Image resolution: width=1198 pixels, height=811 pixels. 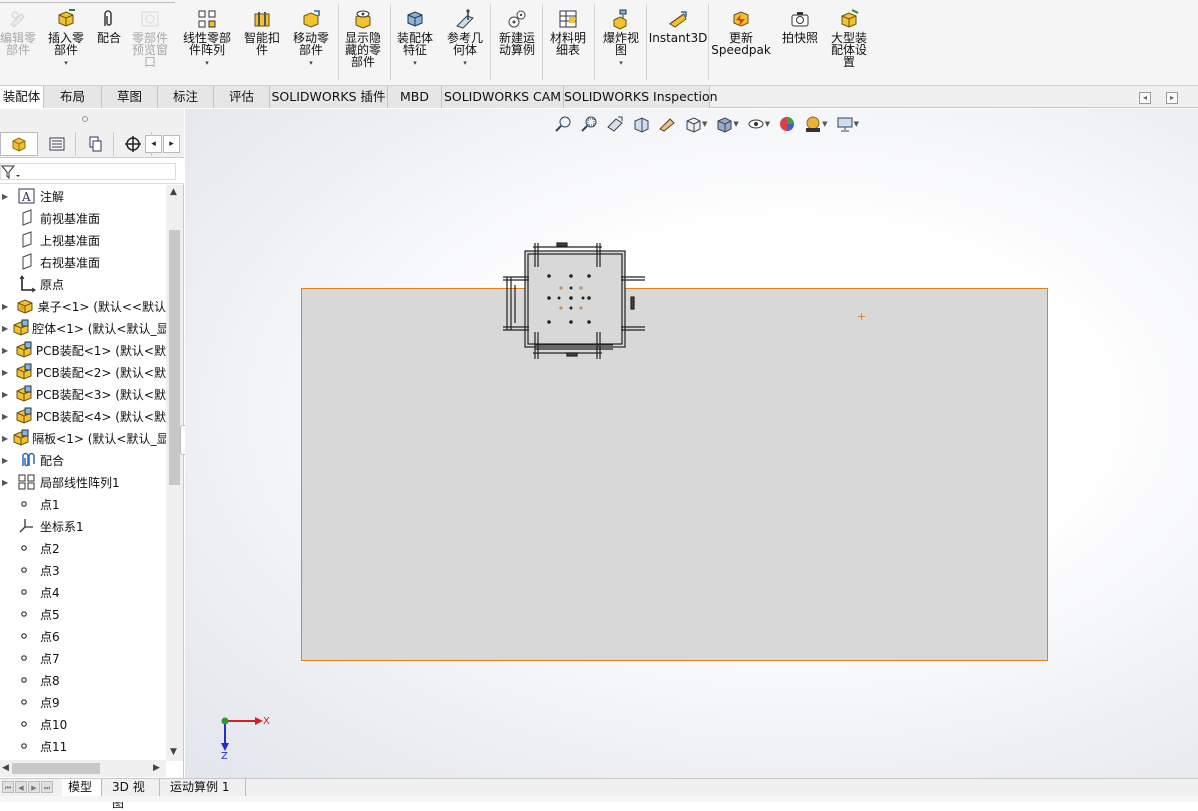 What do you see at coordinates (47, 787) in the screenshot?
I see `last-tab-icon: ⏭` at bounding box center [47, 787].